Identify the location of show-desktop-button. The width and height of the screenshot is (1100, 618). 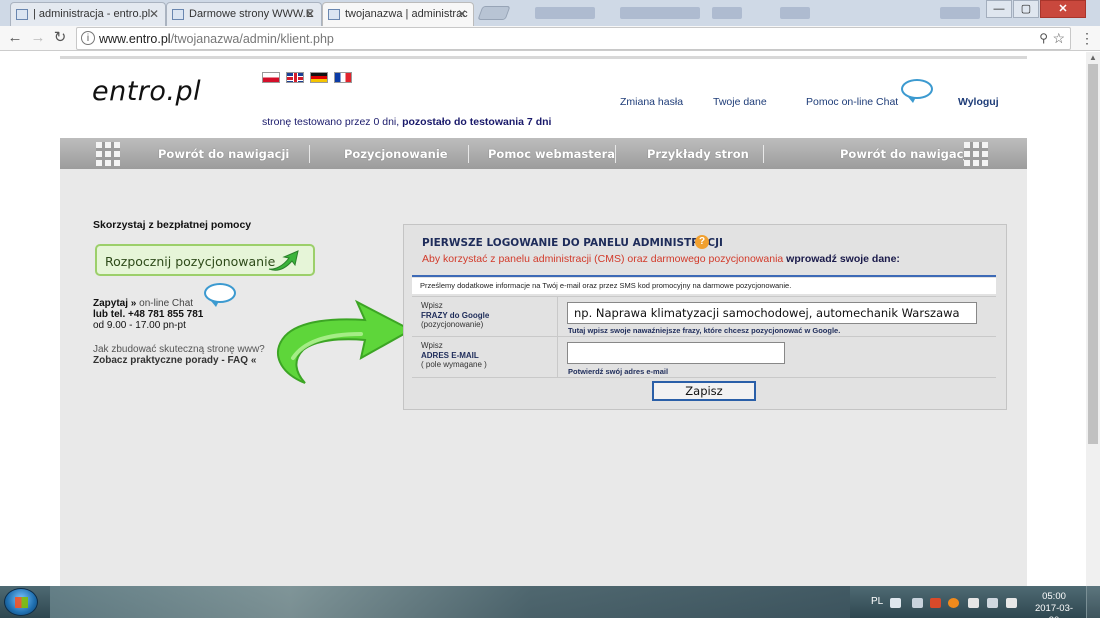
(1093, 602).